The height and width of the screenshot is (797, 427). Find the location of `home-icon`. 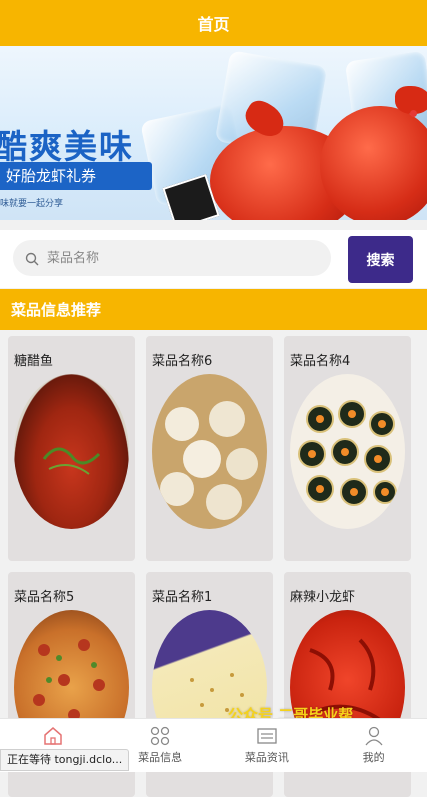

home-icon is located at coordinates (53, 736).